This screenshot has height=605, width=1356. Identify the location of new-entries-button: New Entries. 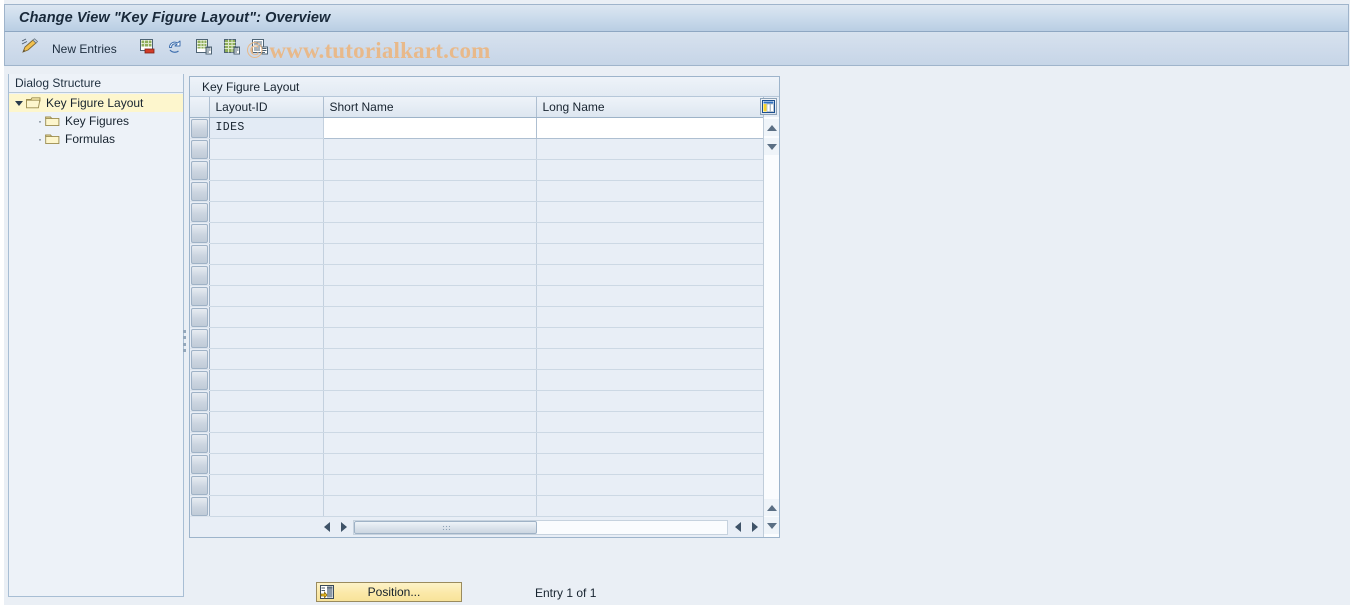
(86, 49).